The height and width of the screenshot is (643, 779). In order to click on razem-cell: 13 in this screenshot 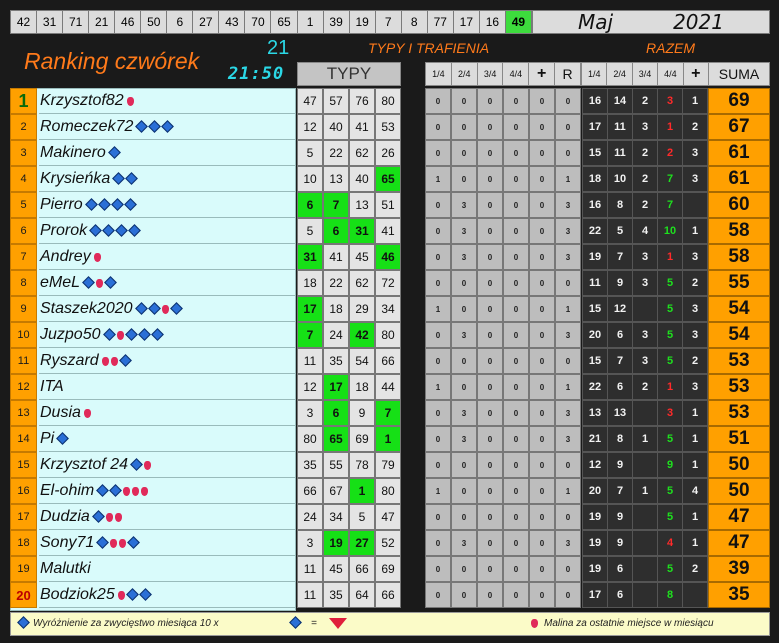, I will do `click(595, 413)`.